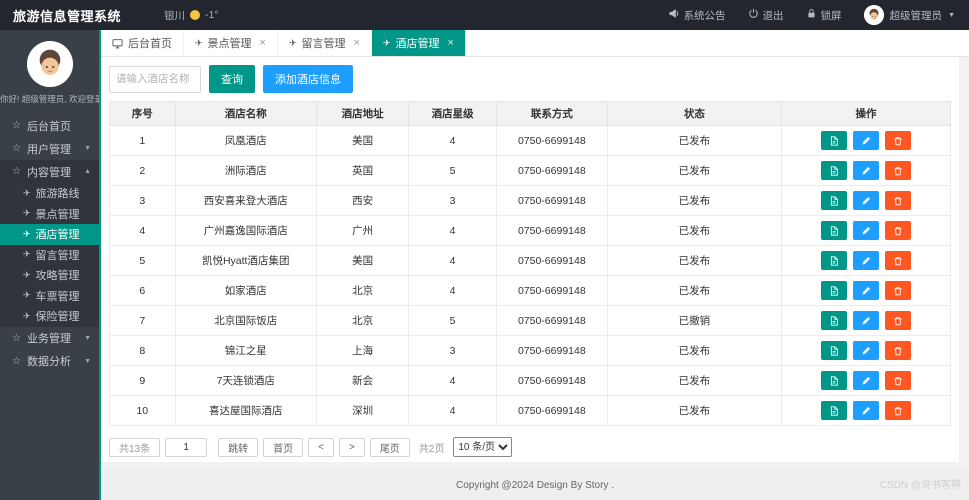  What do you see at coordinates (245, 140) in the screenshot?
I see `cell-hotel-name: 凤凰酒店` at bounding box center [245, 140].